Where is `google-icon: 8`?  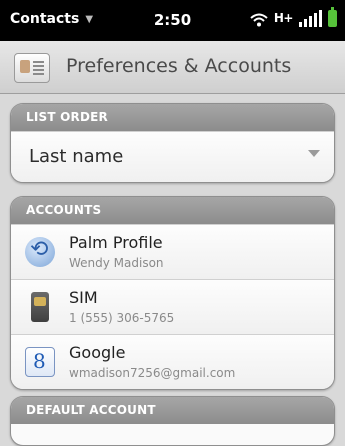
google-icon: 8 is located at coordinates (40, 362).